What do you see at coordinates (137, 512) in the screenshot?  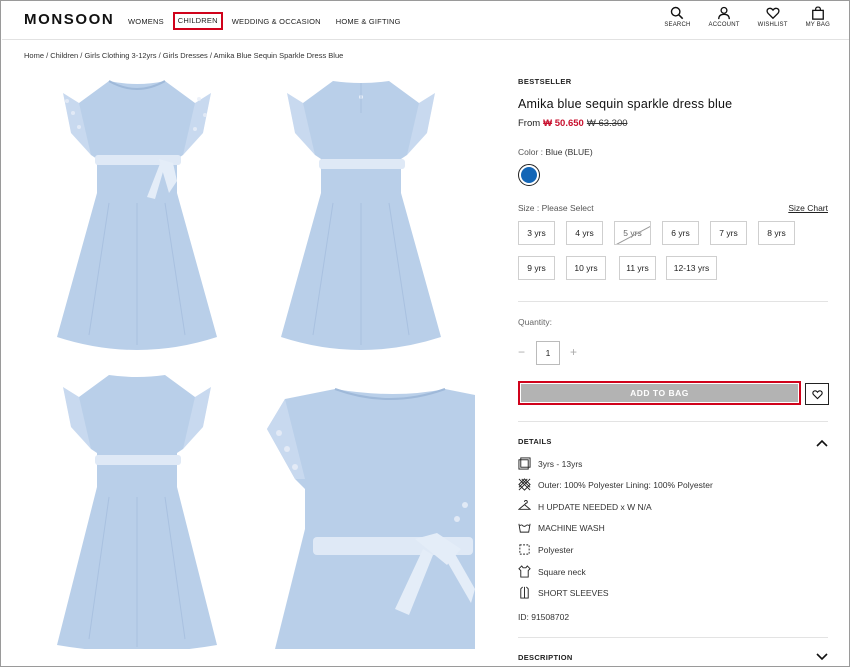 I see `dress-side-illustration` at bounding box center [137, 512].